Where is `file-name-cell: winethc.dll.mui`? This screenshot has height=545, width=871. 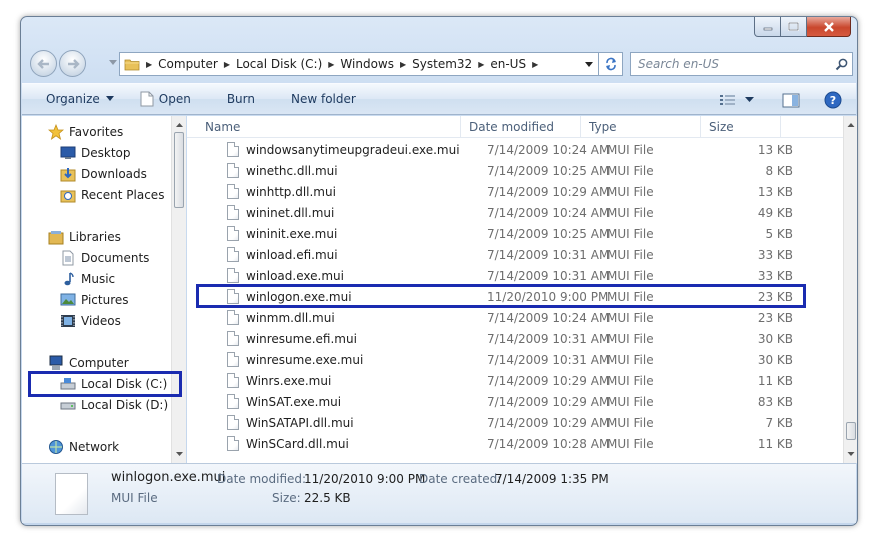 file-name-cell: winethc.dll.mui is located at coordinates (282, 170).